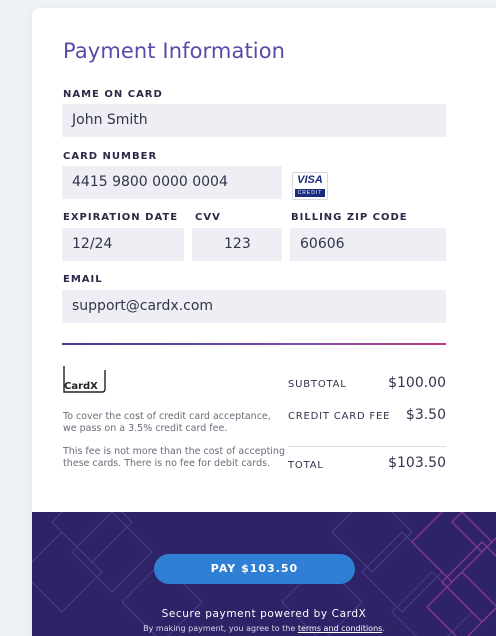  I want to click on visa-card-icon: VISA CREDIT, so click(310, 186).